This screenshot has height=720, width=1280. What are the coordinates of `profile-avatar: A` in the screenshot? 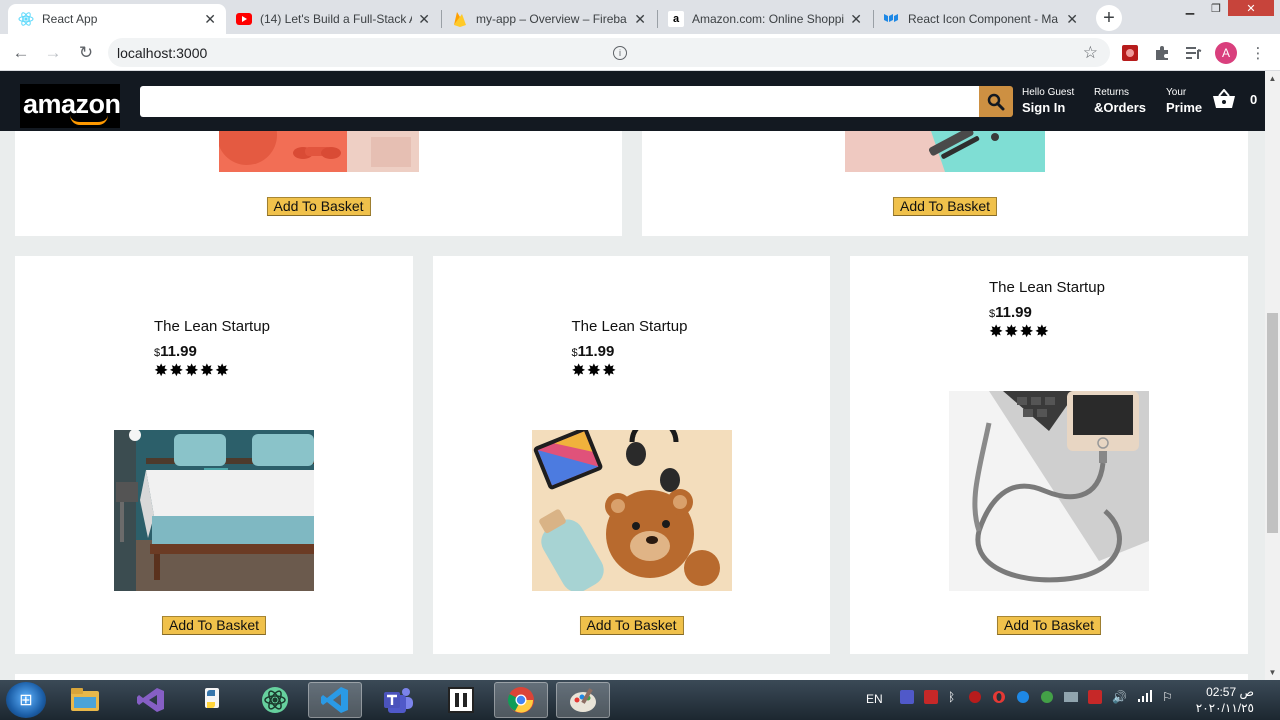 It's located at (1226, 53).